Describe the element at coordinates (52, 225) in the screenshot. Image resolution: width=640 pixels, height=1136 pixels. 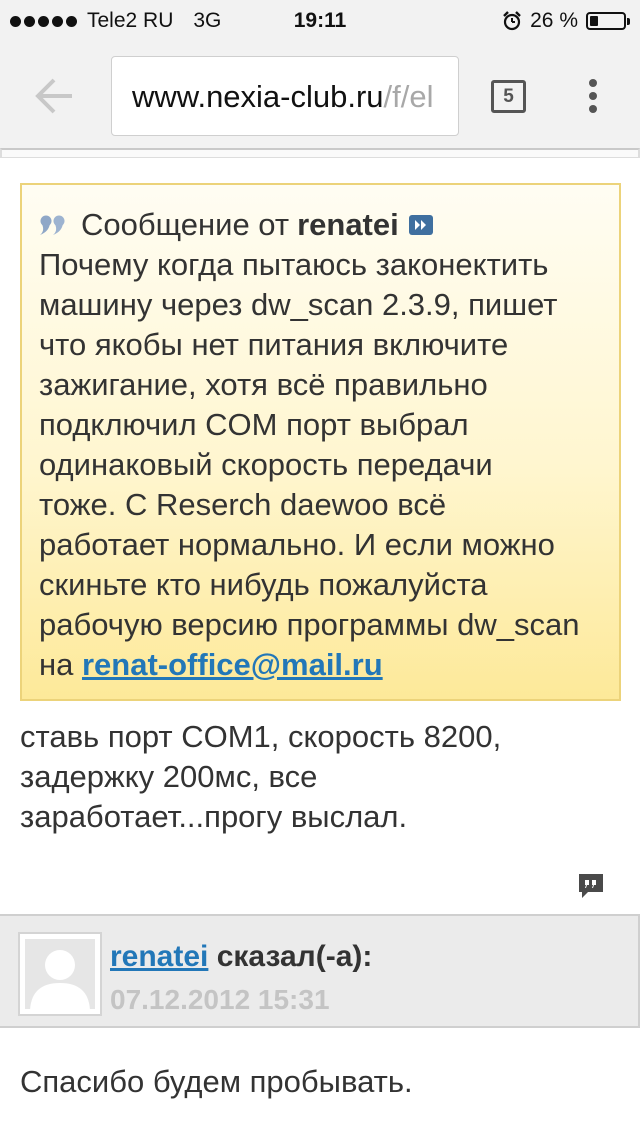
I see `quote-icon` at that location.